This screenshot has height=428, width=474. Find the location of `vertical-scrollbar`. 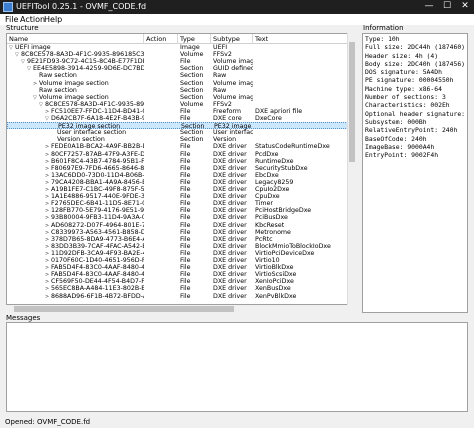

vertical-scrollbar is located at coordinates (351, 169).